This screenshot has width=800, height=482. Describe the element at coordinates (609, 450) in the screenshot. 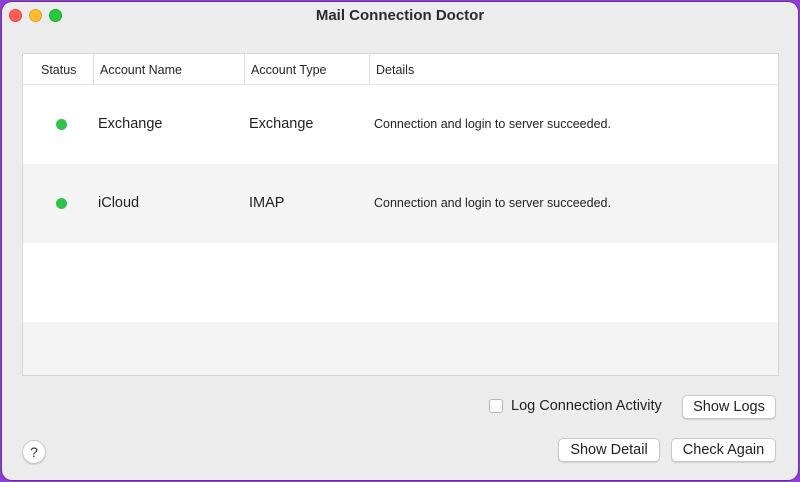

I see `show-detail-button: Show Detail` at that location.